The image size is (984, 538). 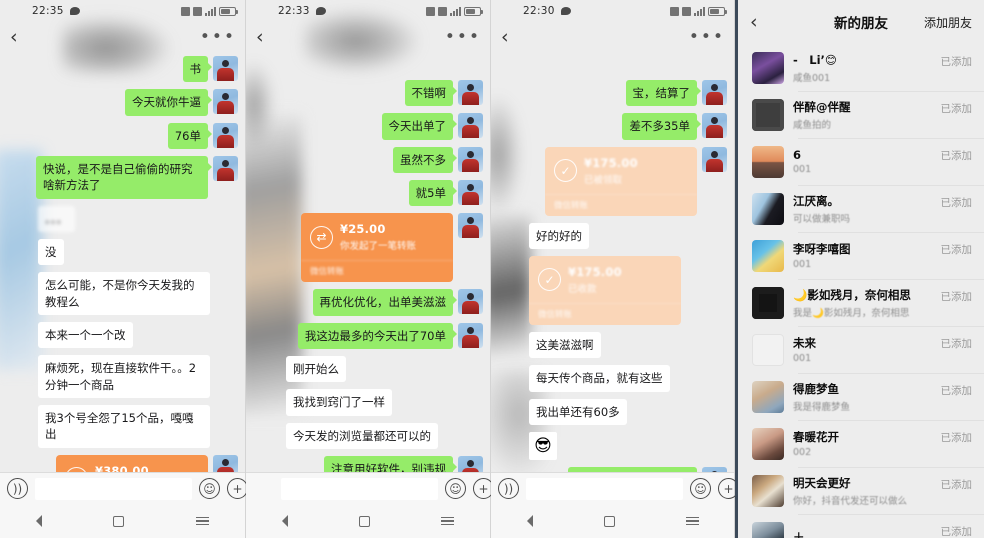 I want to click on chat-bubble: 没, so click(x=51, y=252).